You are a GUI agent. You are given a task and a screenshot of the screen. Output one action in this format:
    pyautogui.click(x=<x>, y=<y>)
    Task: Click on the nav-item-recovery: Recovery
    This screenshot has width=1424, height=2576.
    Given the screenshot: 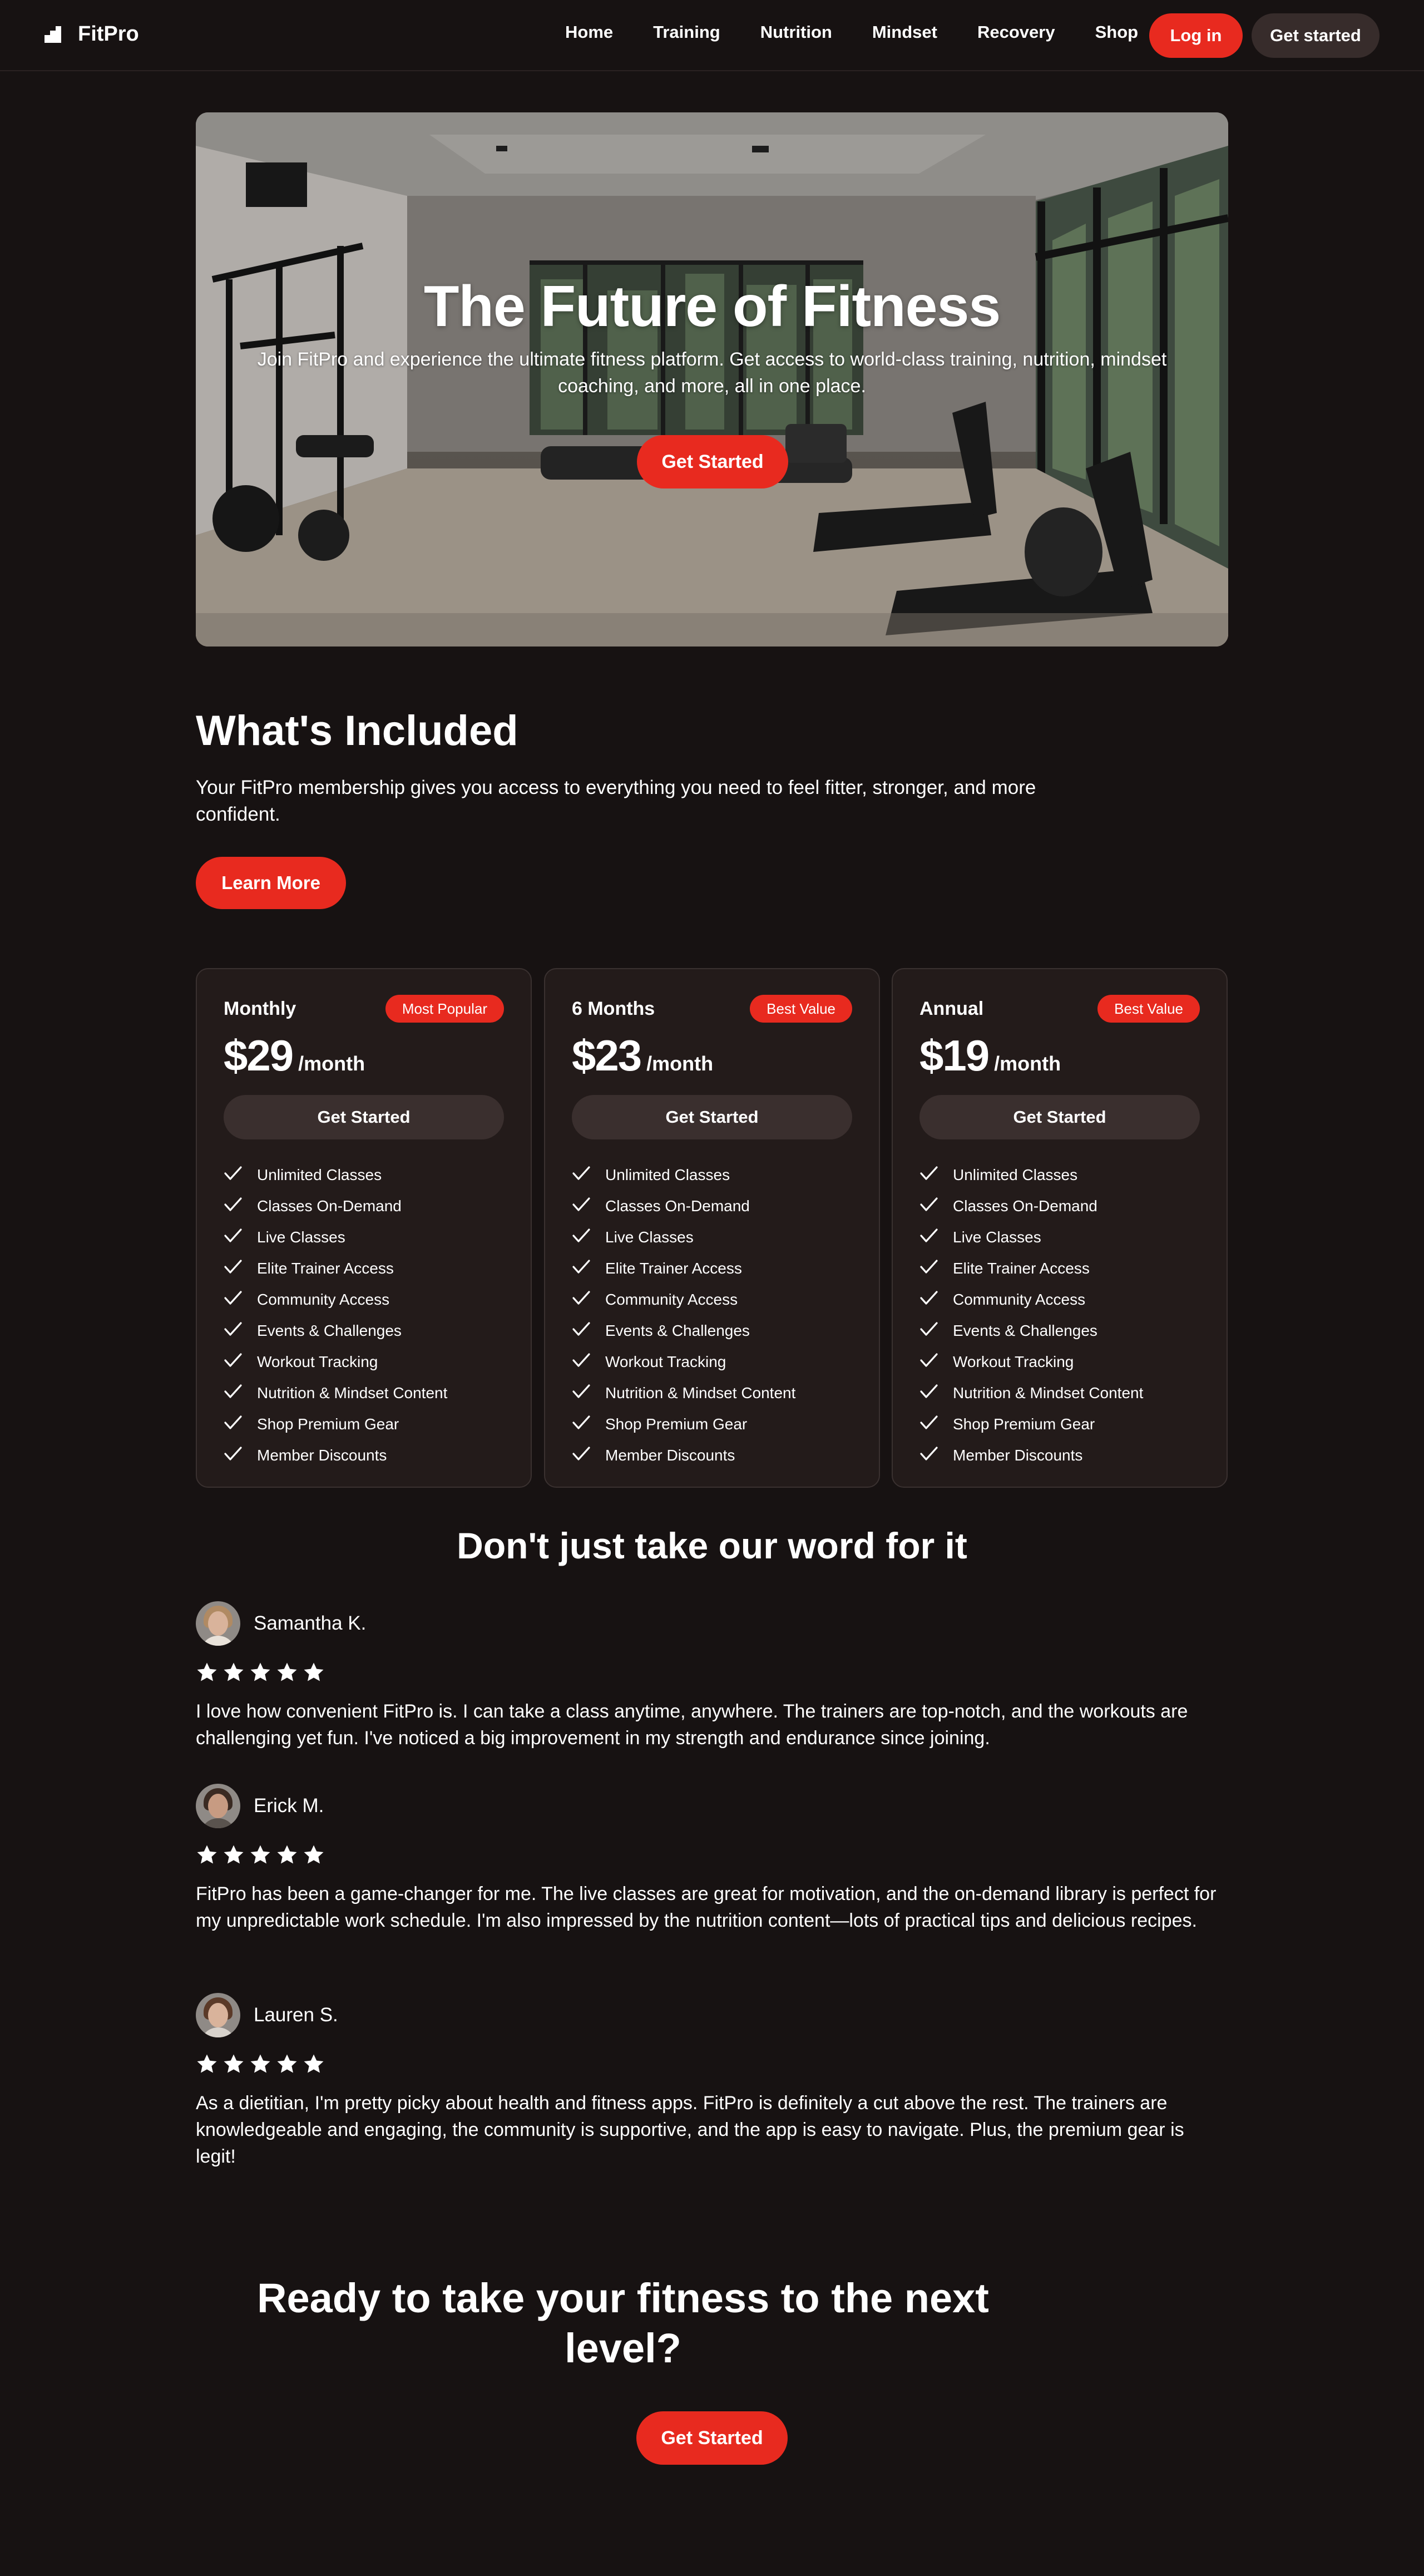 What is the action you would take?
    pyautogui.click(x=1016, y=32)
    